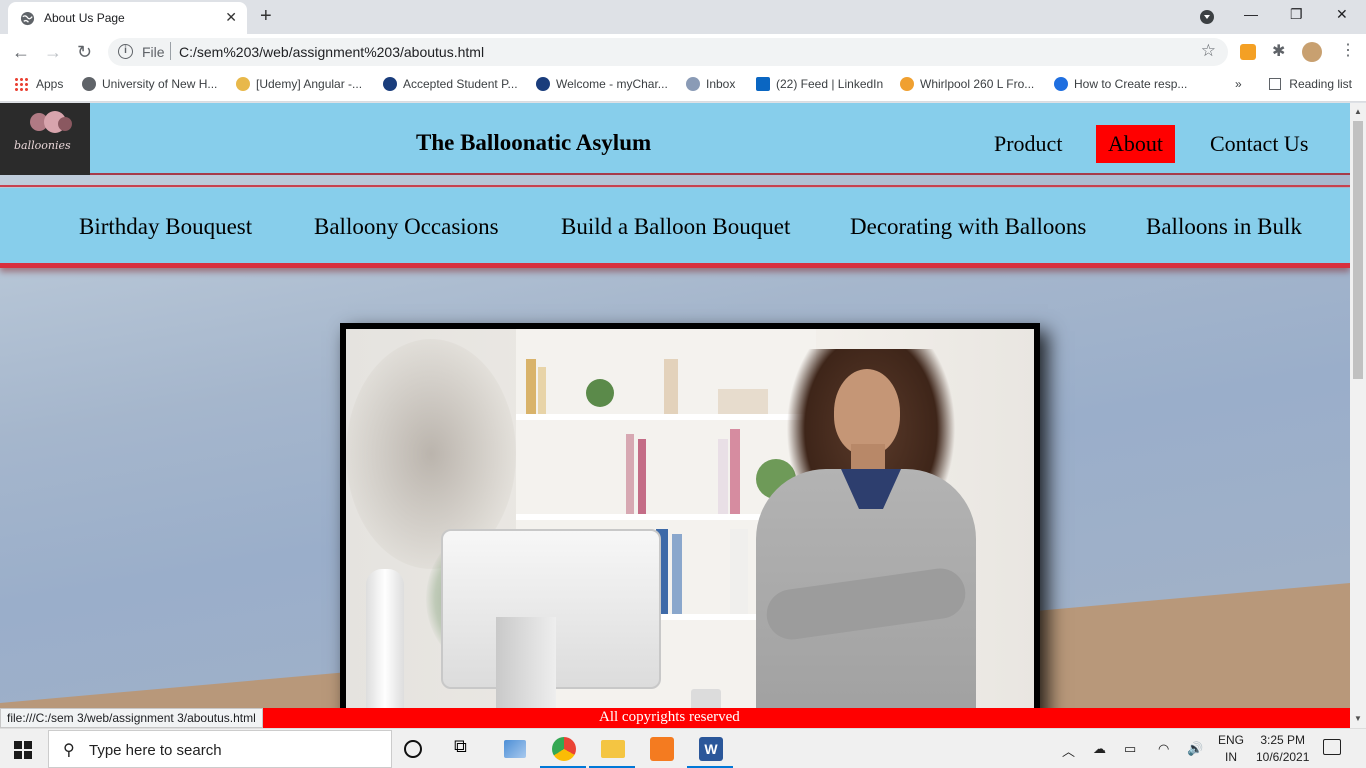  What do you see at coordinates (1238, 84) in the screenshot?
I see `bookmarks-overflow-icon: »` at bounding box center [1238, 84].